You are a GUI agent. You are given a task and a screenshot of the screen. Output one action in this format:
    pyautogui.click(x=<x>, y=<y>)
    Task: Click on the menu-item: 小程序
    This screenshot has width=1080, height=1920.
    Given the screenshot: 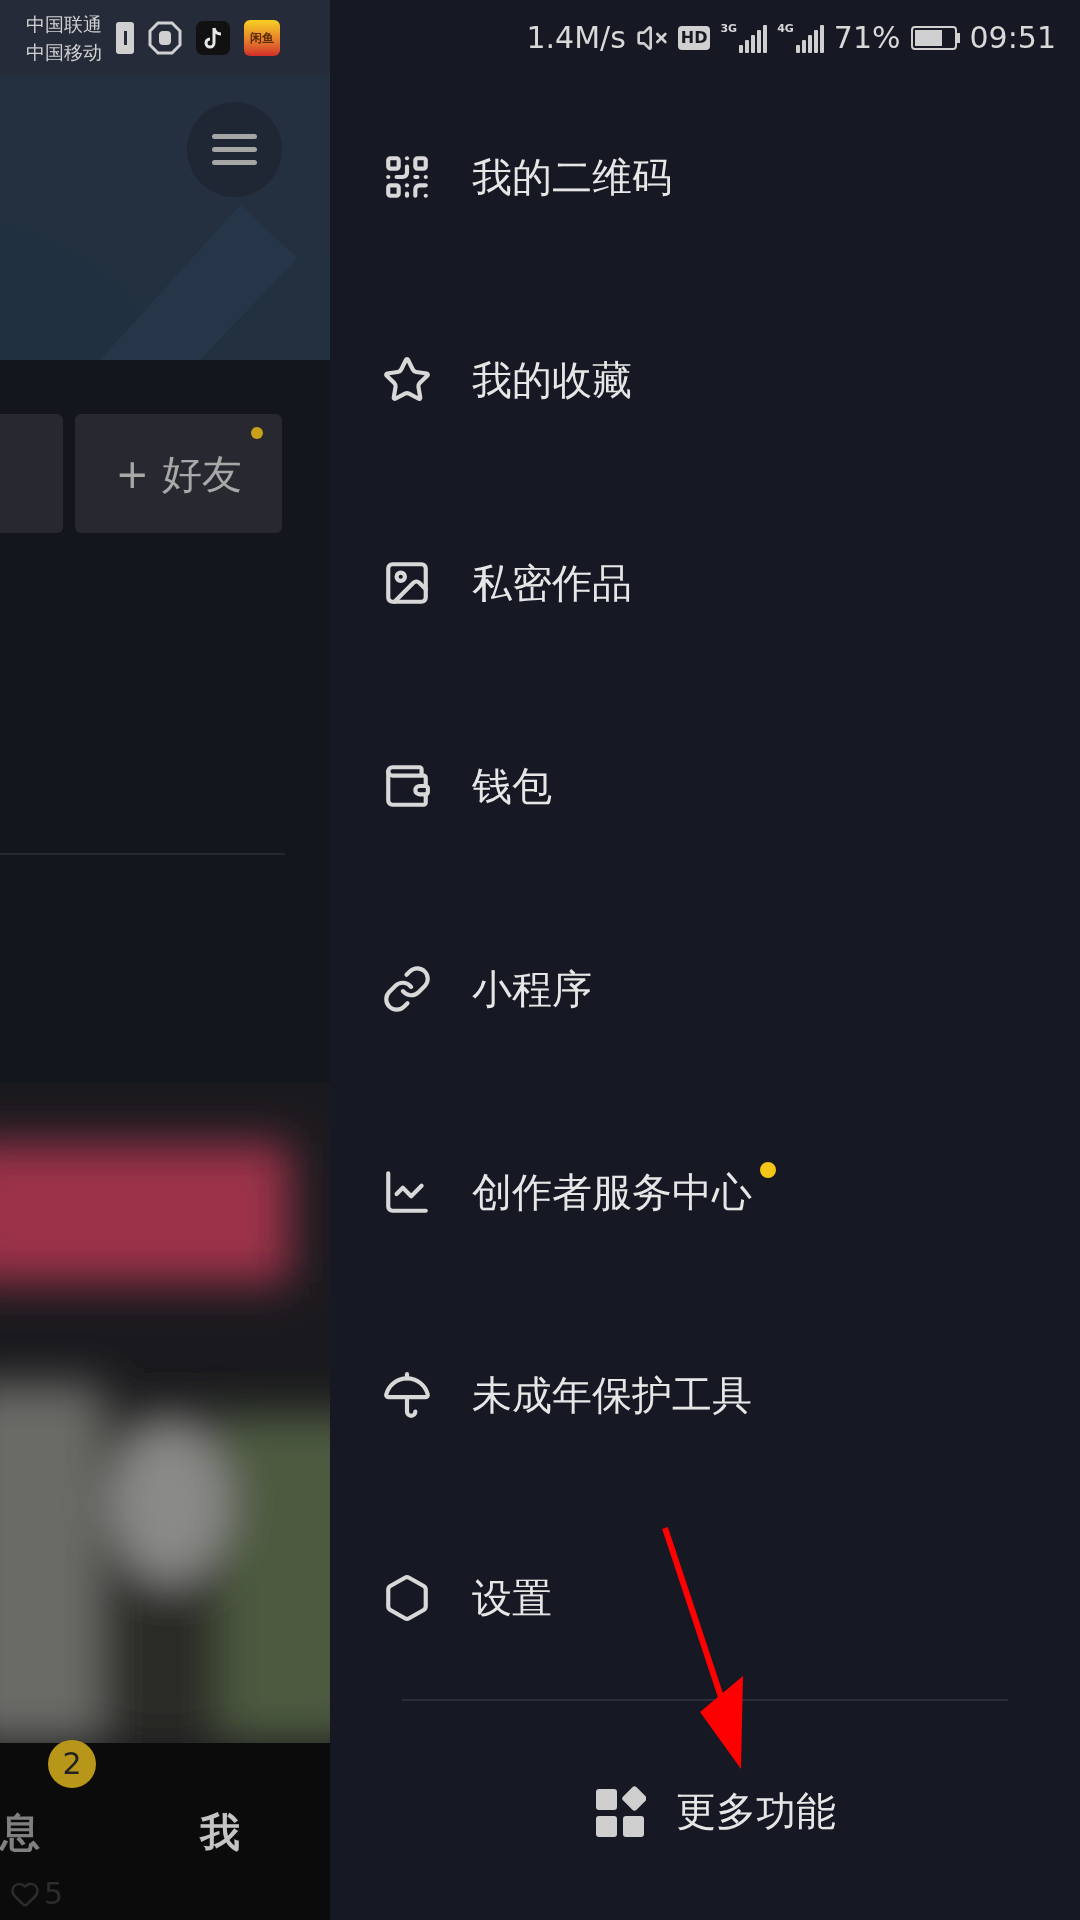 What is the action you would take?
    pyautogui.click(x=705, y=988)
    